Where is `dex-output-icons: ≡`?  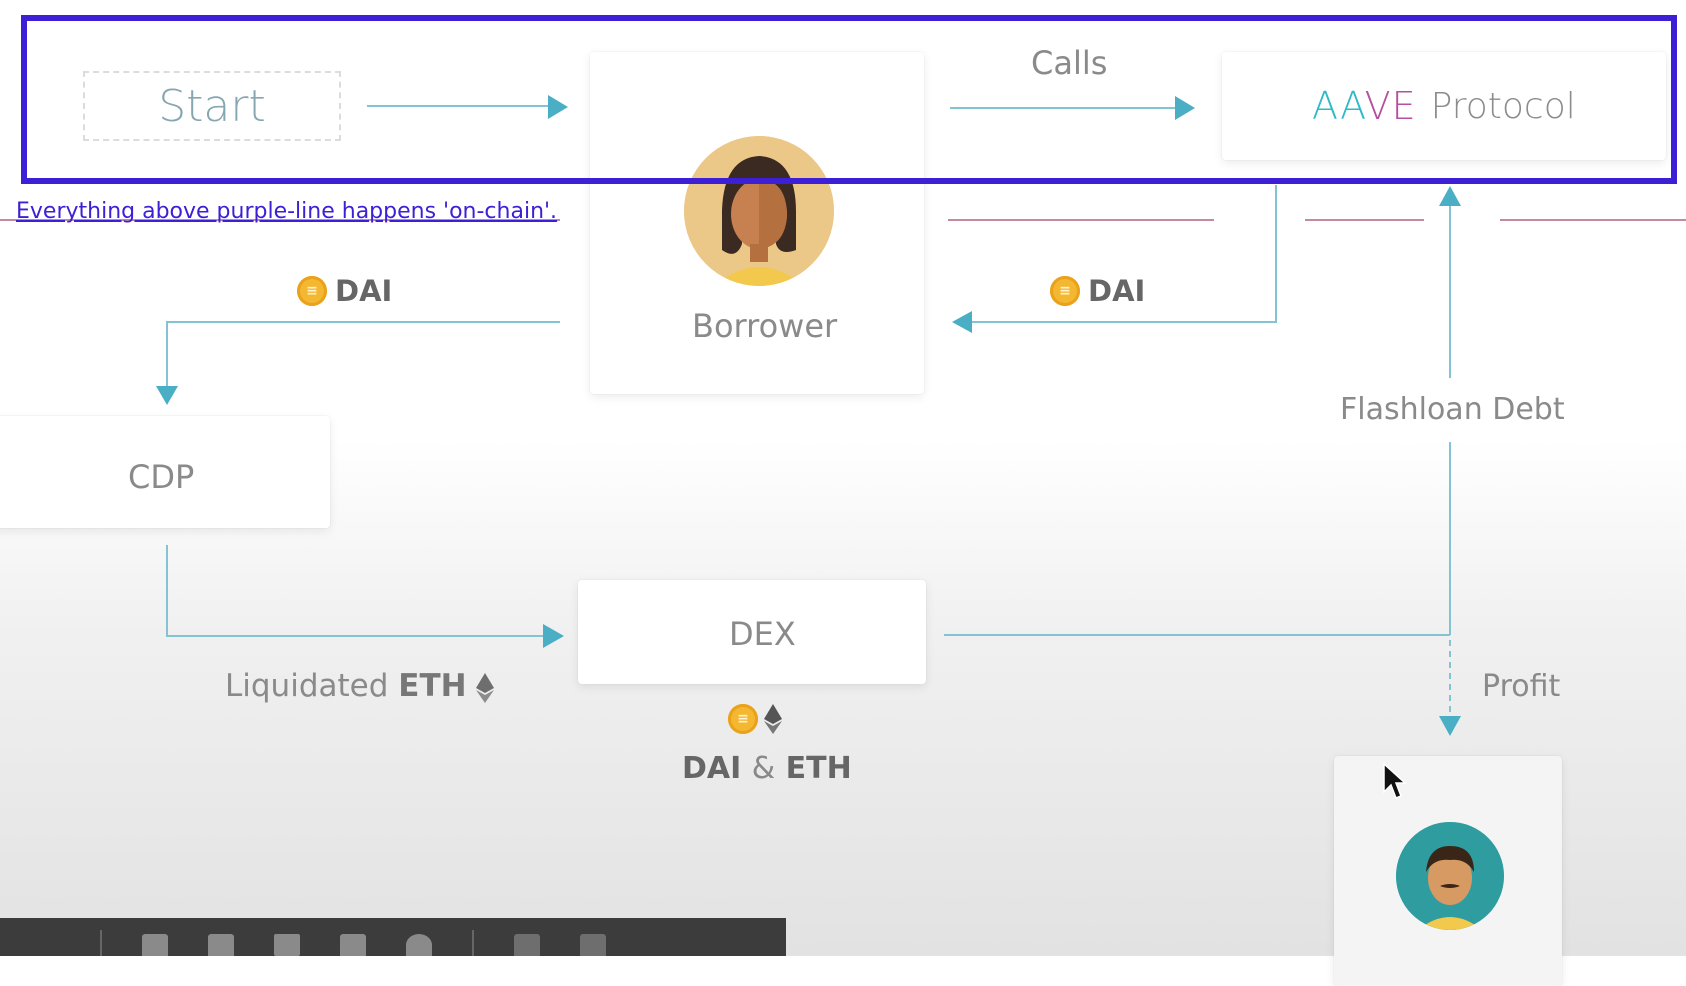 dex-output-icons: ≡ is located at coordinates (755, 719).